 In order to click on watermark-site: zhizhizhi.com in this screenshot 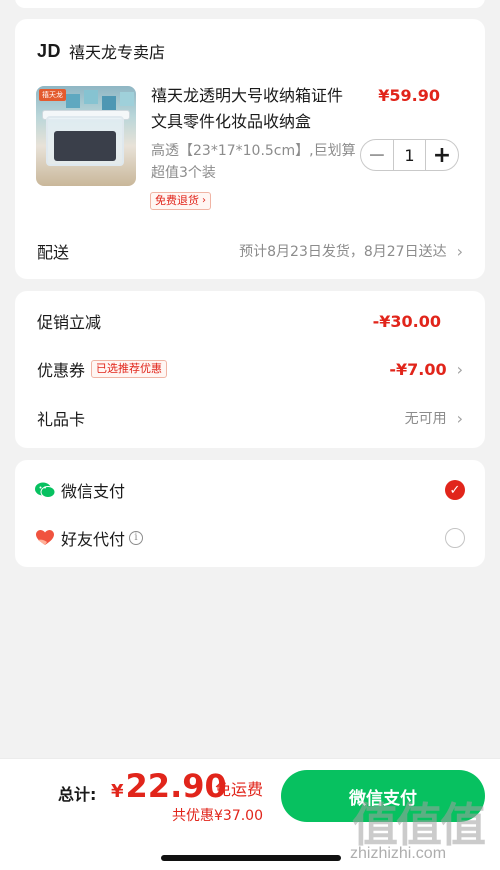, I will do `click(398, 853)`.